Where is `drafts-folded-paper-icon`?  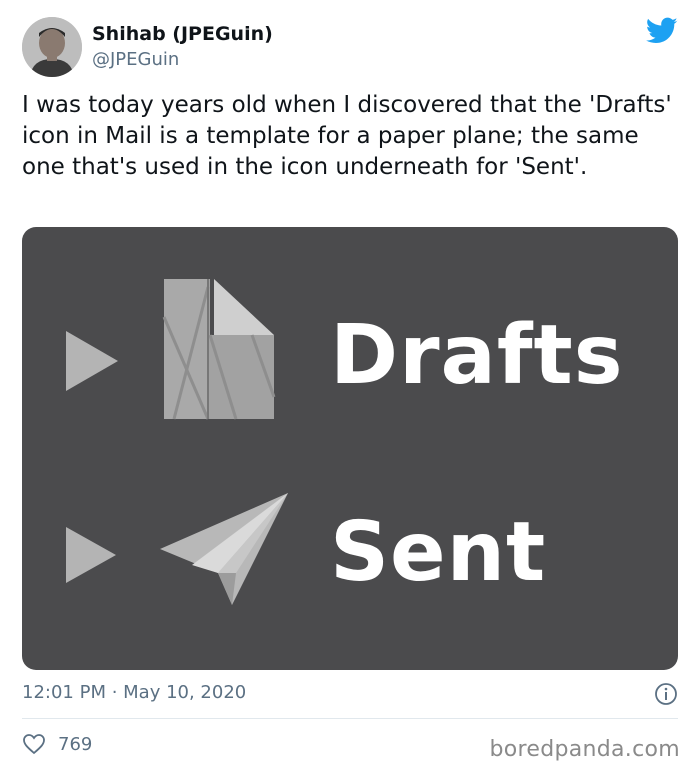
drafts-folded-paper-icon is located at coordinates (219, 349).